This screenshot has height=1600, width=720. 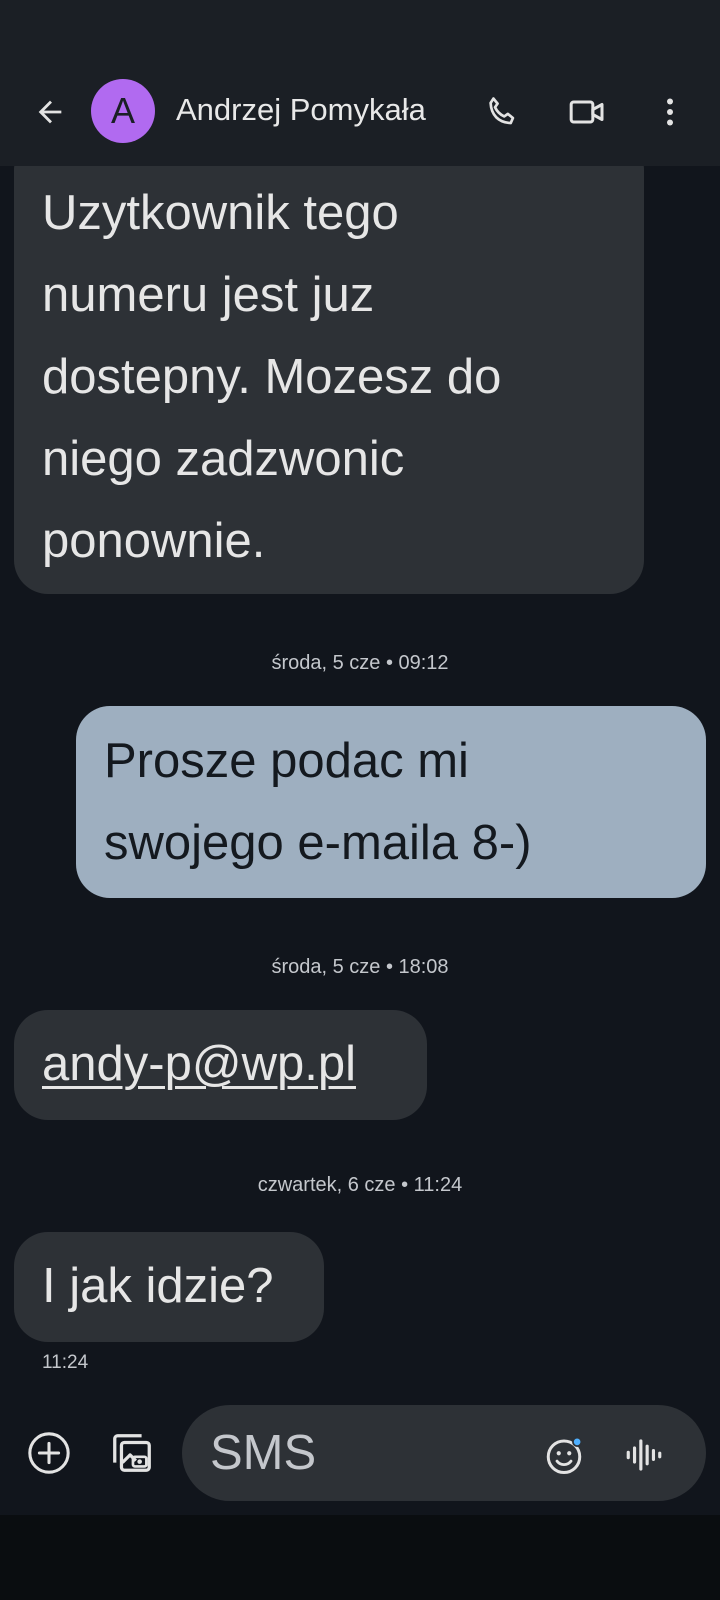 I want to click on message-bubble-incoming: I jak idzie?, so click(x=169, y=1287).